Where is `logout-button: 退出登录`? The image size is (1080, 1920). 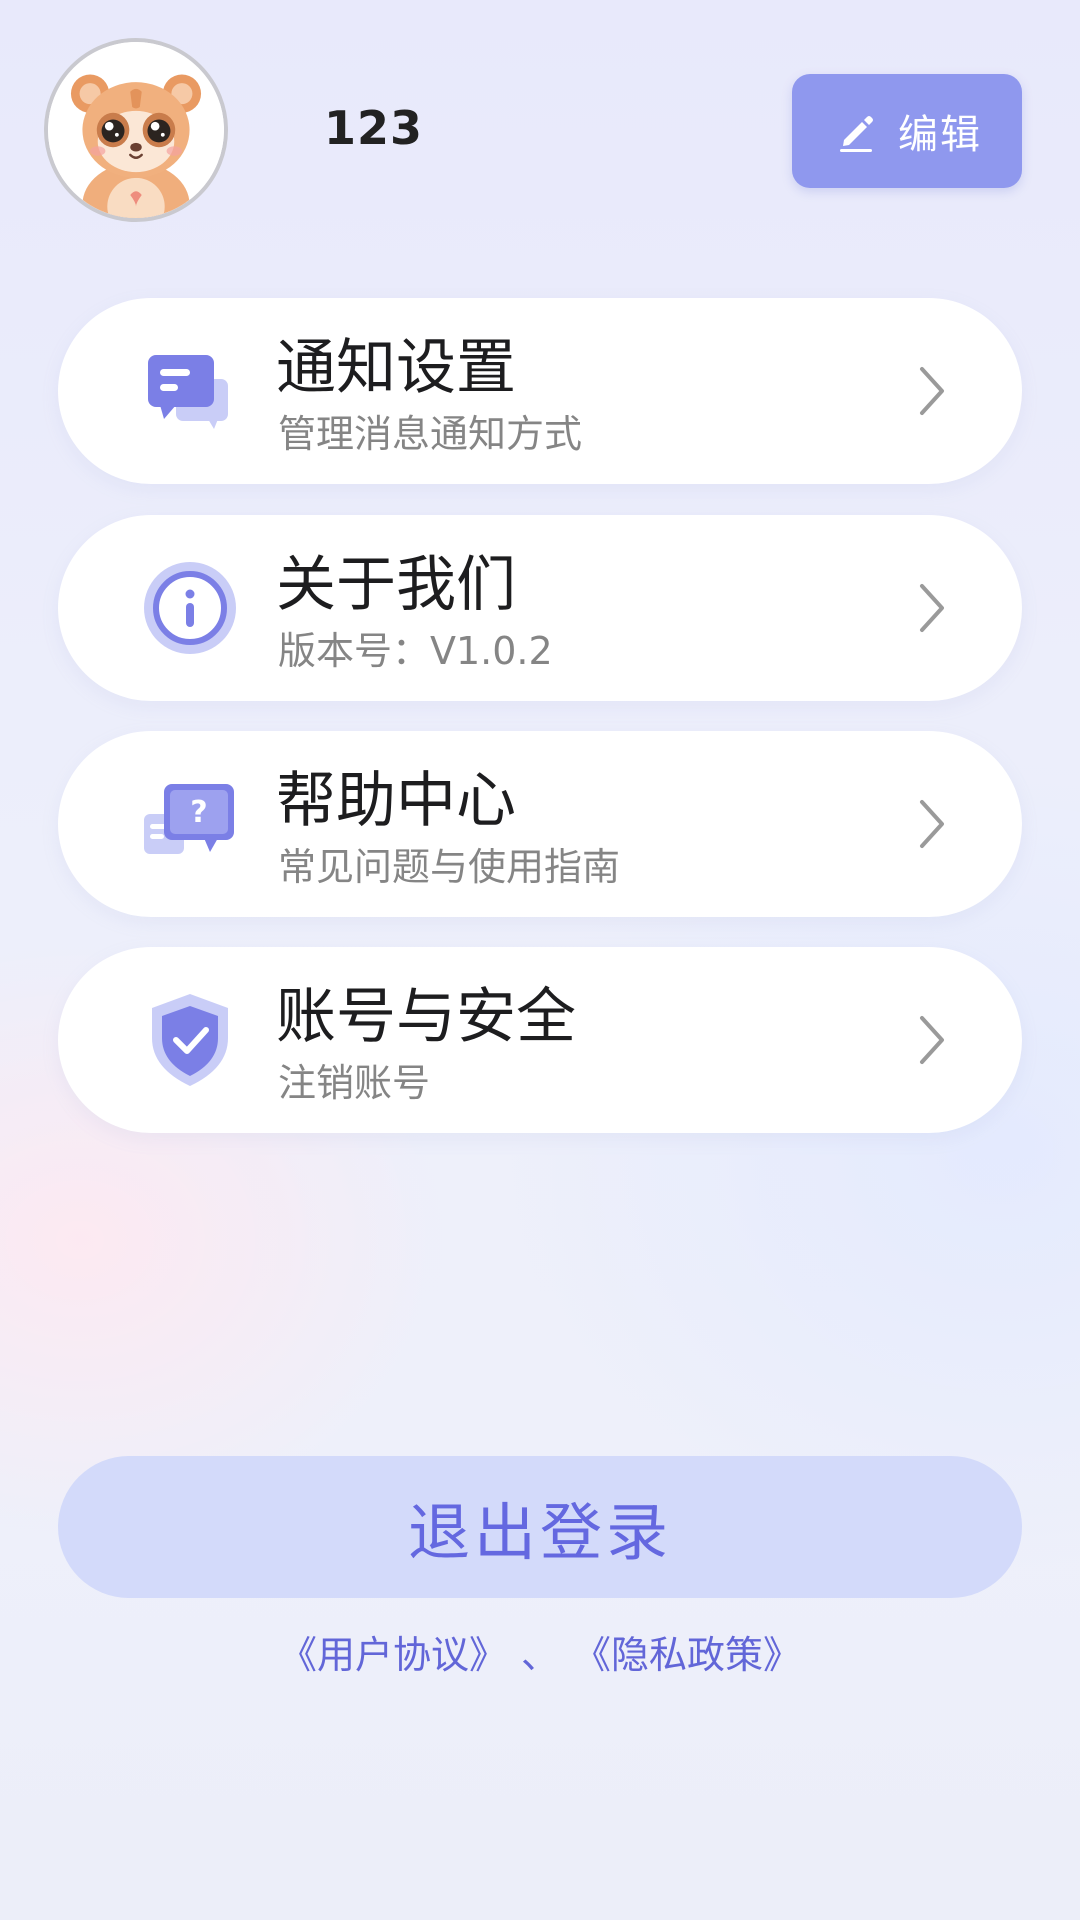
logout-button: 退出登录 is located at coordinates (540, 1527).